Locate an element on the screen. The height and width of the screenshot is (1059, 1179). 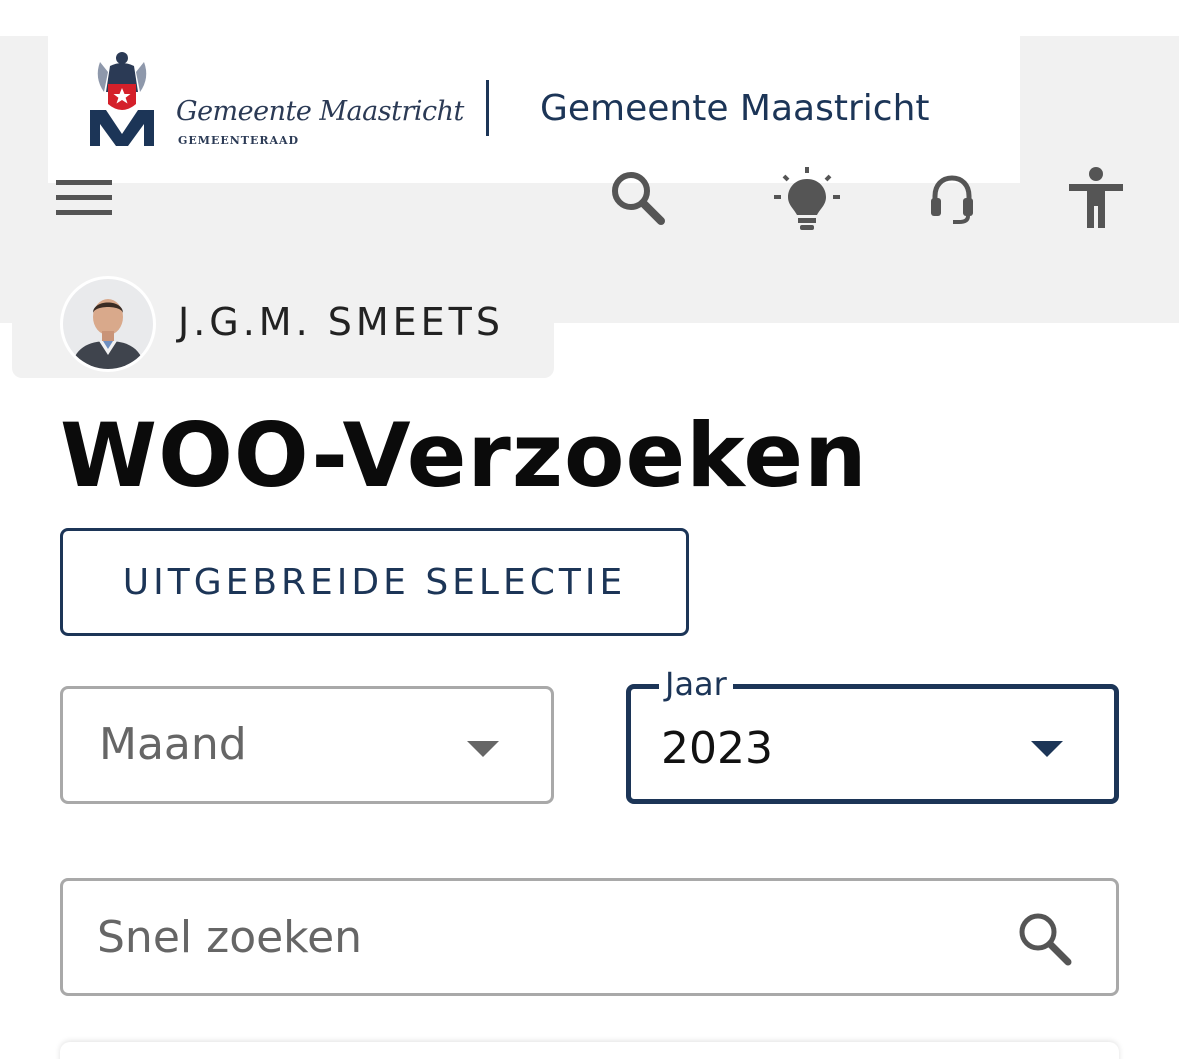
quick-search-field is located at coordinates (589, 937).